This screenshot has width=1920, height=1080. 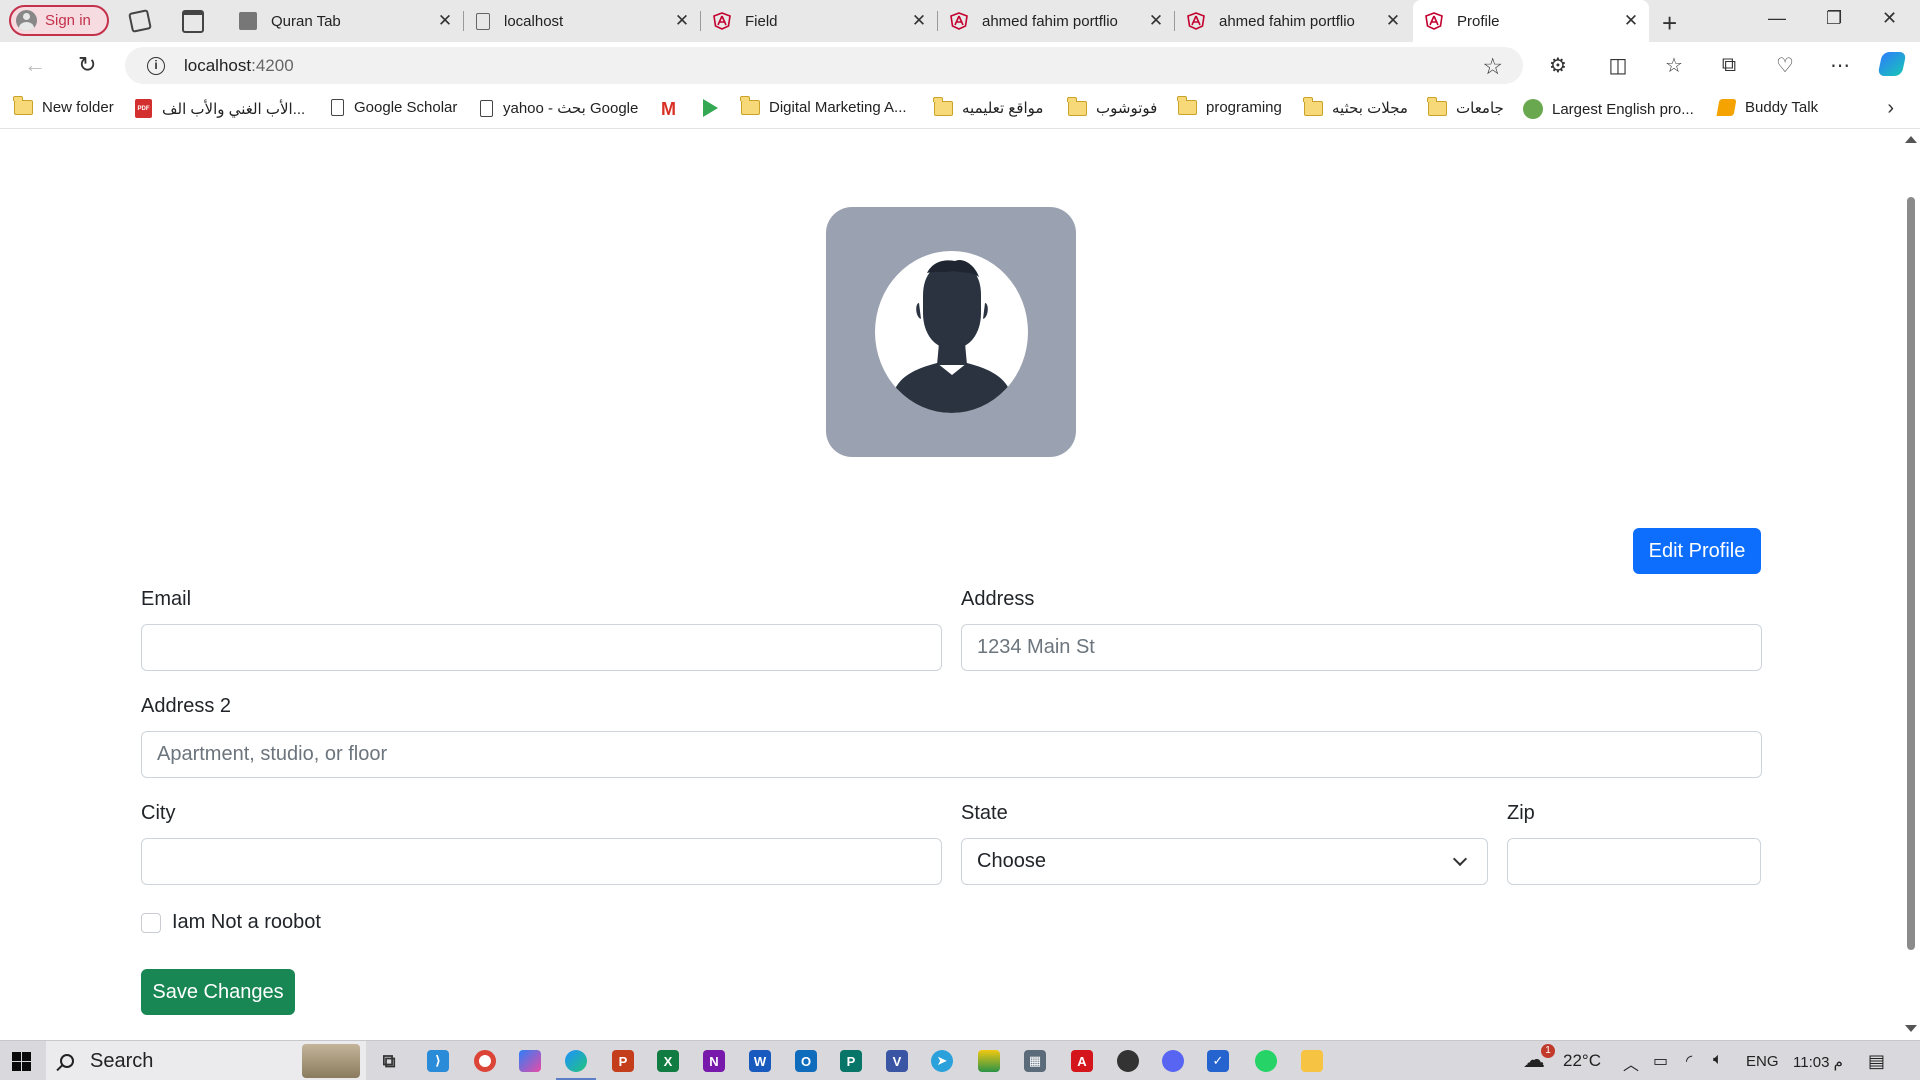 I want to click on edge-icon, so click(x=576, y=1065).